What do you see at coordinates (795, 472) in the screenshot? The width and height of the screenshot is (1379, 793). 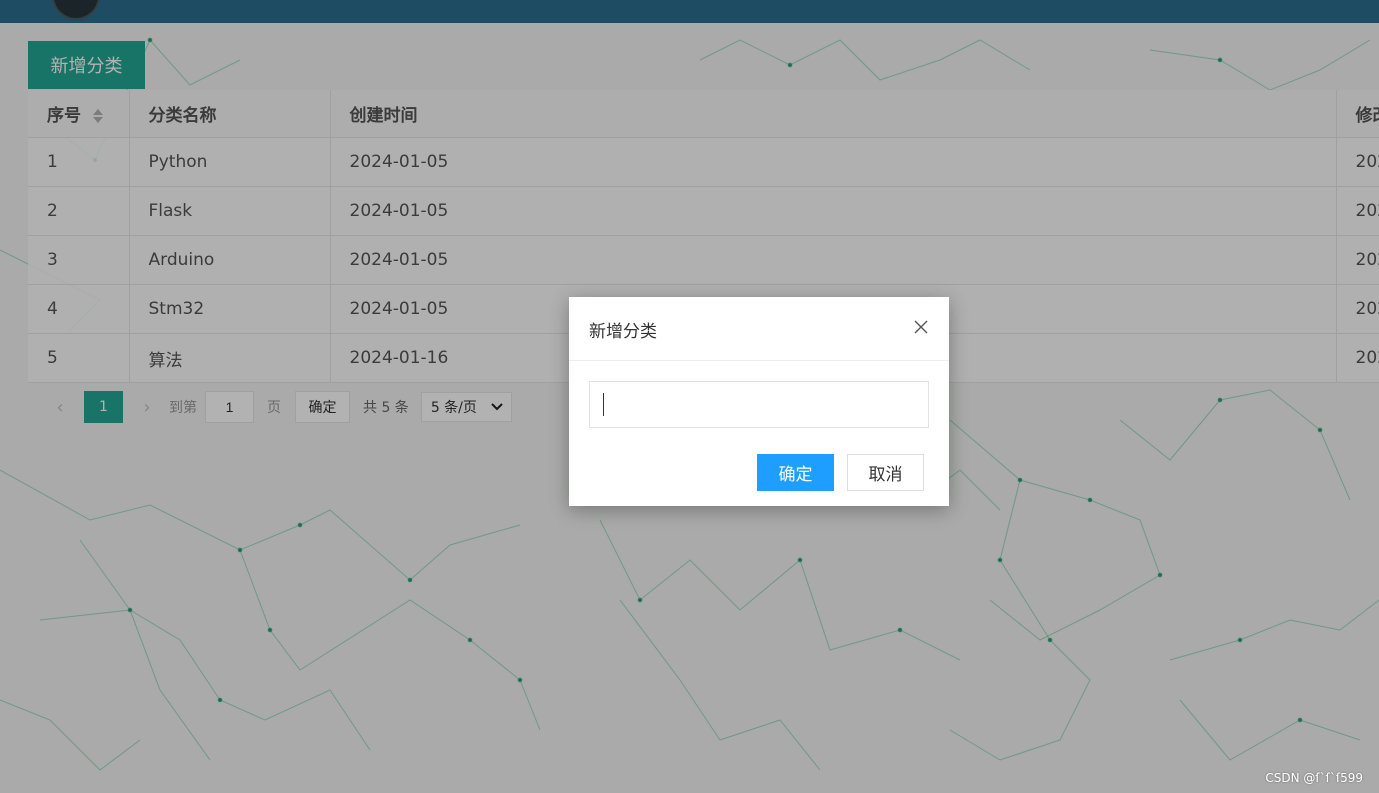 I see `dialog-confirm-button: 确定` at bounding box center [795, 472].